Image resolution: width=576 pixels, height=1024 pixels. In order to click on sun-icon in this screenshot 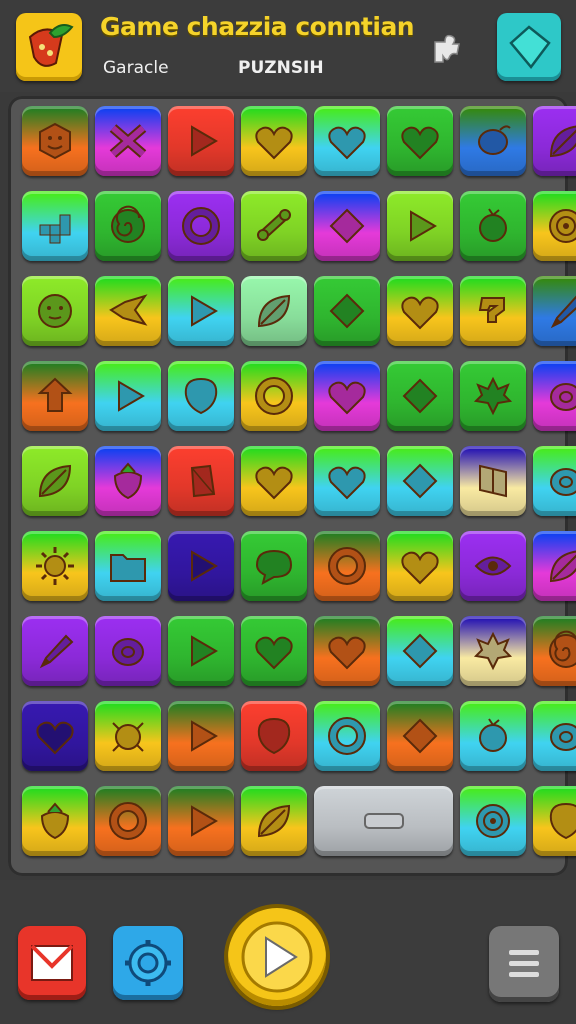, I will do `click(55, 566)`.